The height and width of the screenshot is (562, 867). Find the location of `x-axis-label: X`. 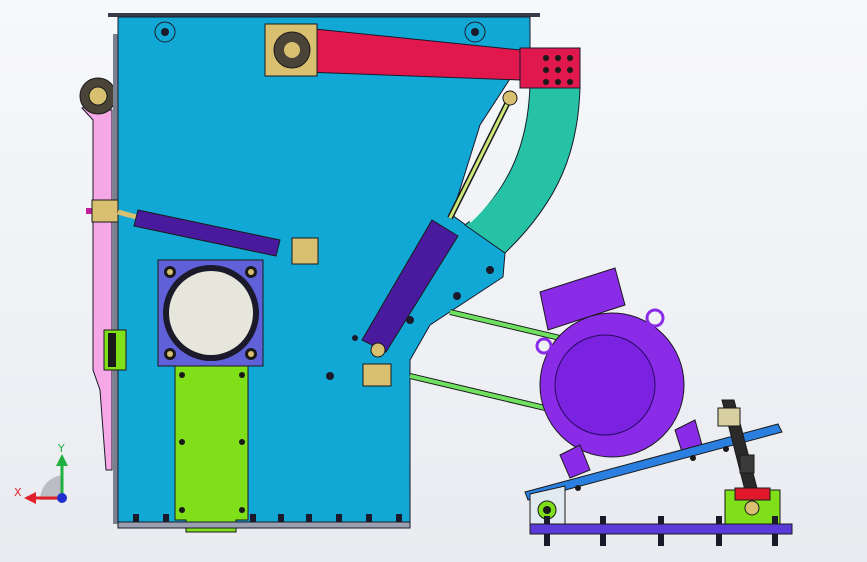

x-axis-label: X is located at coordinates (18, 492).